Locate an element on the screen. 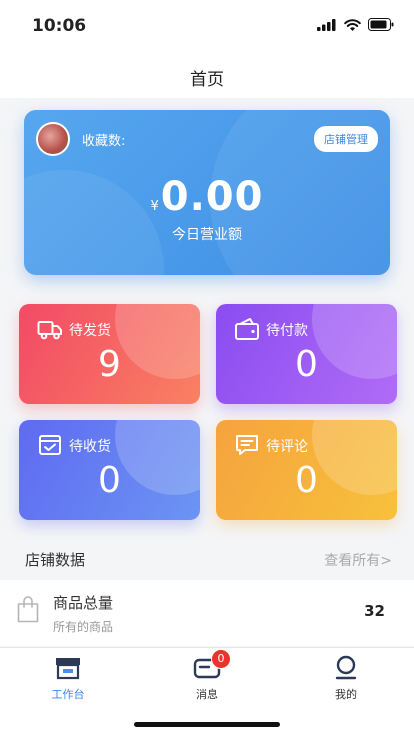 The height and width of the screenshot is (737, 414). card-pending-shipment: 待发货 9 is located at coordinates (109, 354).